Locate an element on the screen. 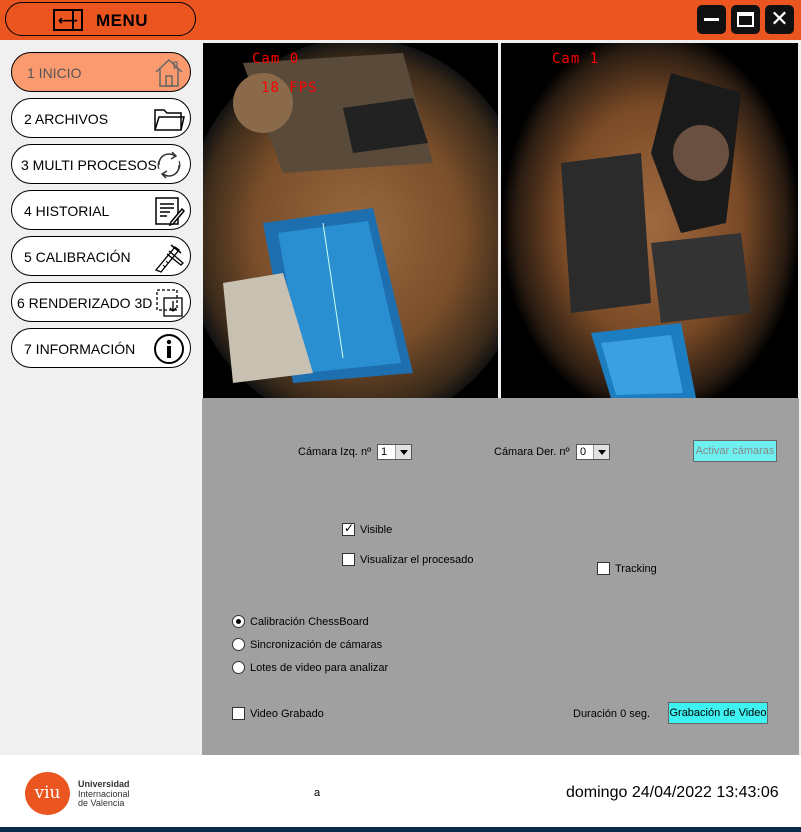  footer-strip is located at coordinates (400, 829).